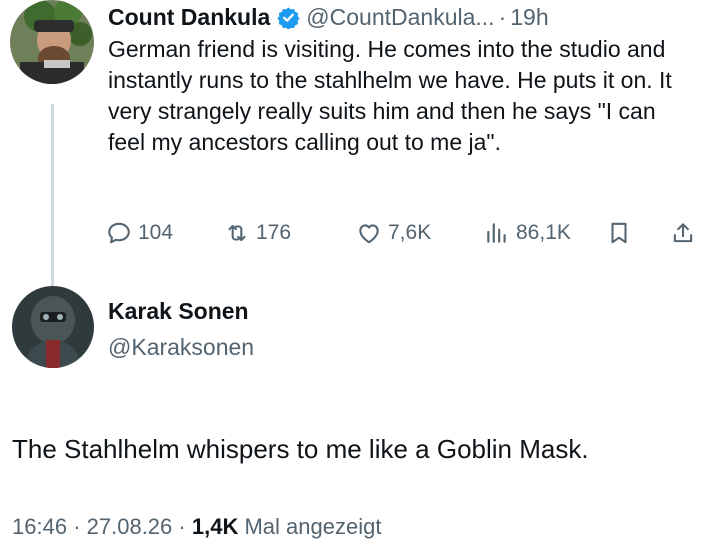 The height and width of the screenshot is (544, 720). I want to click on repost-button: 176, so click(257, 233).